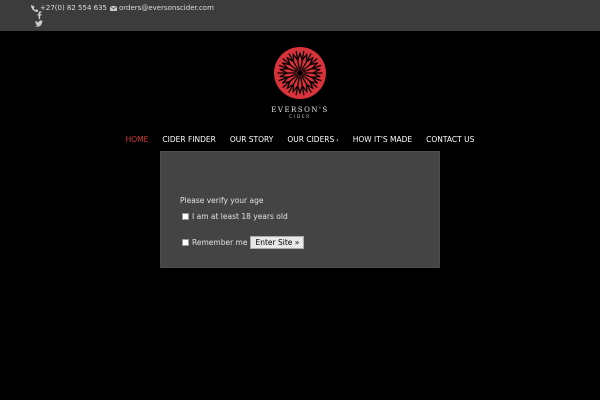  I want to click on age-confirm-row: I am at least 18 years old, so click(235, 216).